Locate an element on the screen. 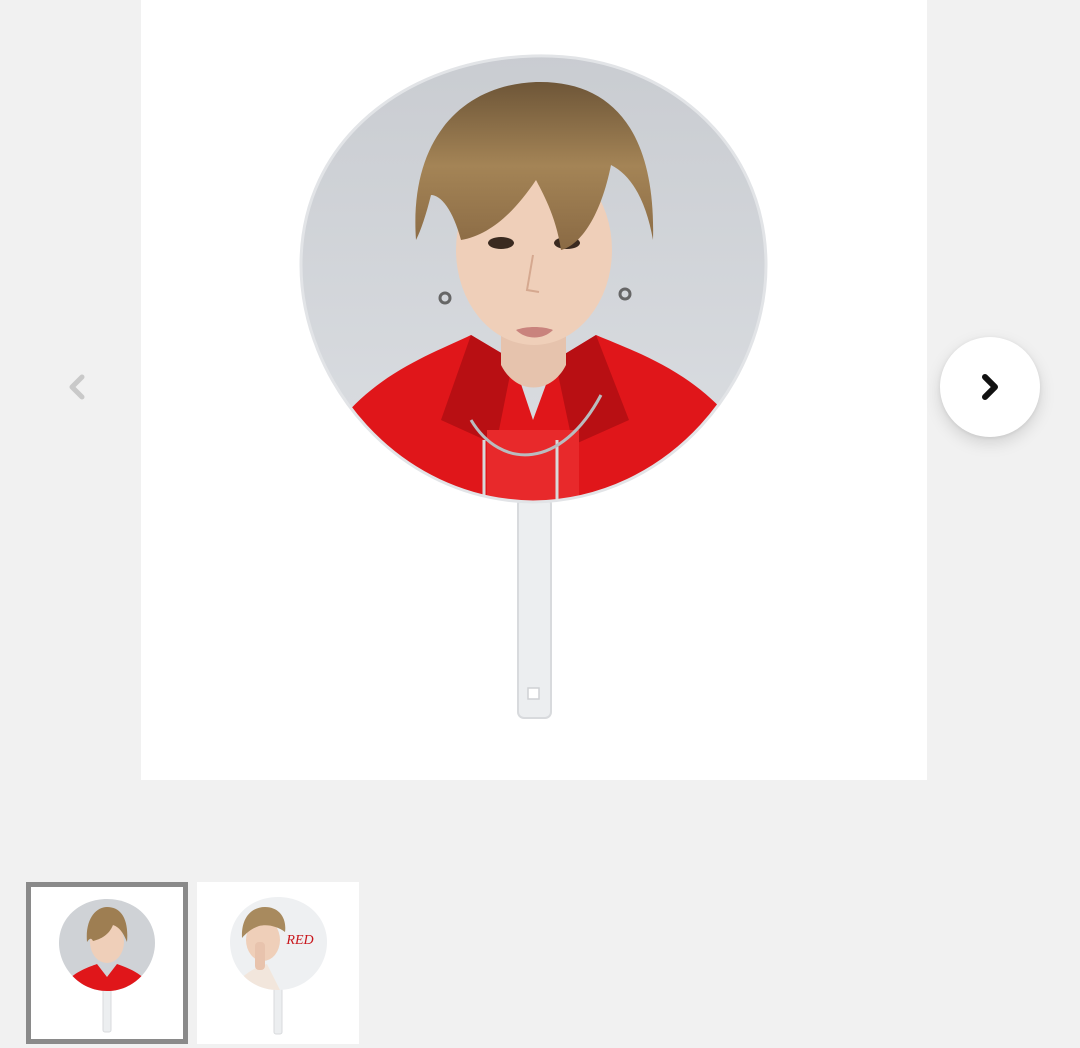 The height and width of the screenshot is (1048, 1080). uchiwa-thumbnail-red-jacket is located at coordinates (107, 966).